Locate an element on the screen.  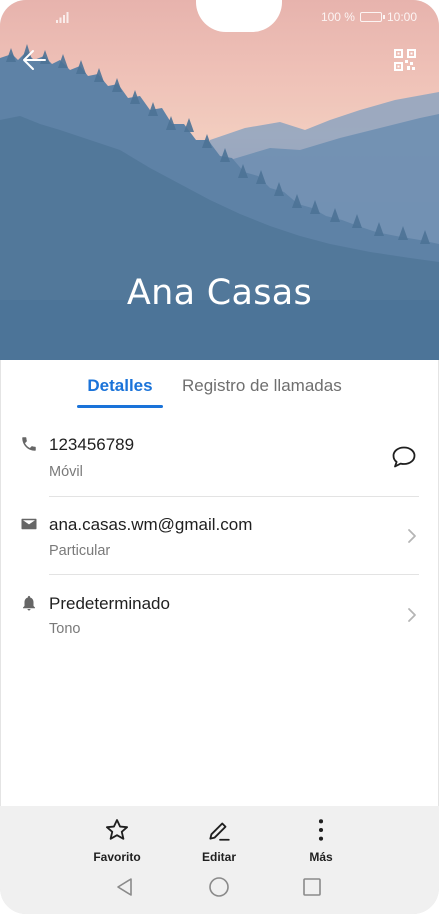
favorite-label: Favorito is located at coordinates (117, 857).